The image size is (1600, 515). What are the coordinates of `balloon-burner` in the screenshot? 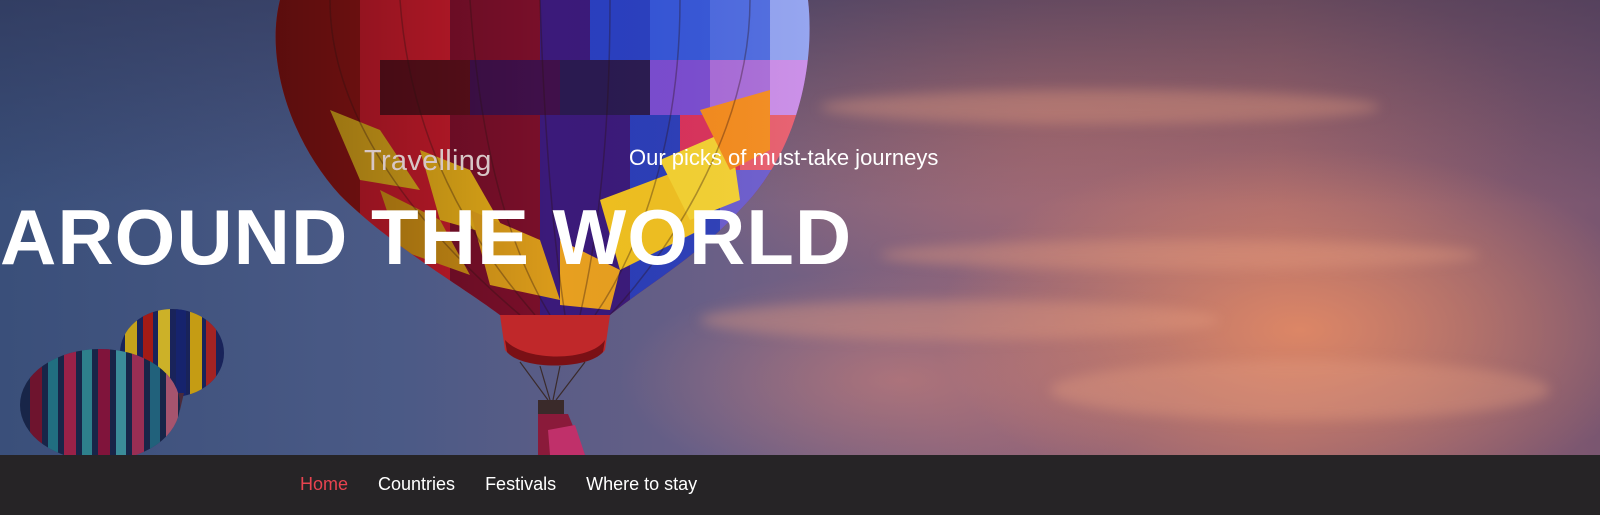 It's located at (551, 407).